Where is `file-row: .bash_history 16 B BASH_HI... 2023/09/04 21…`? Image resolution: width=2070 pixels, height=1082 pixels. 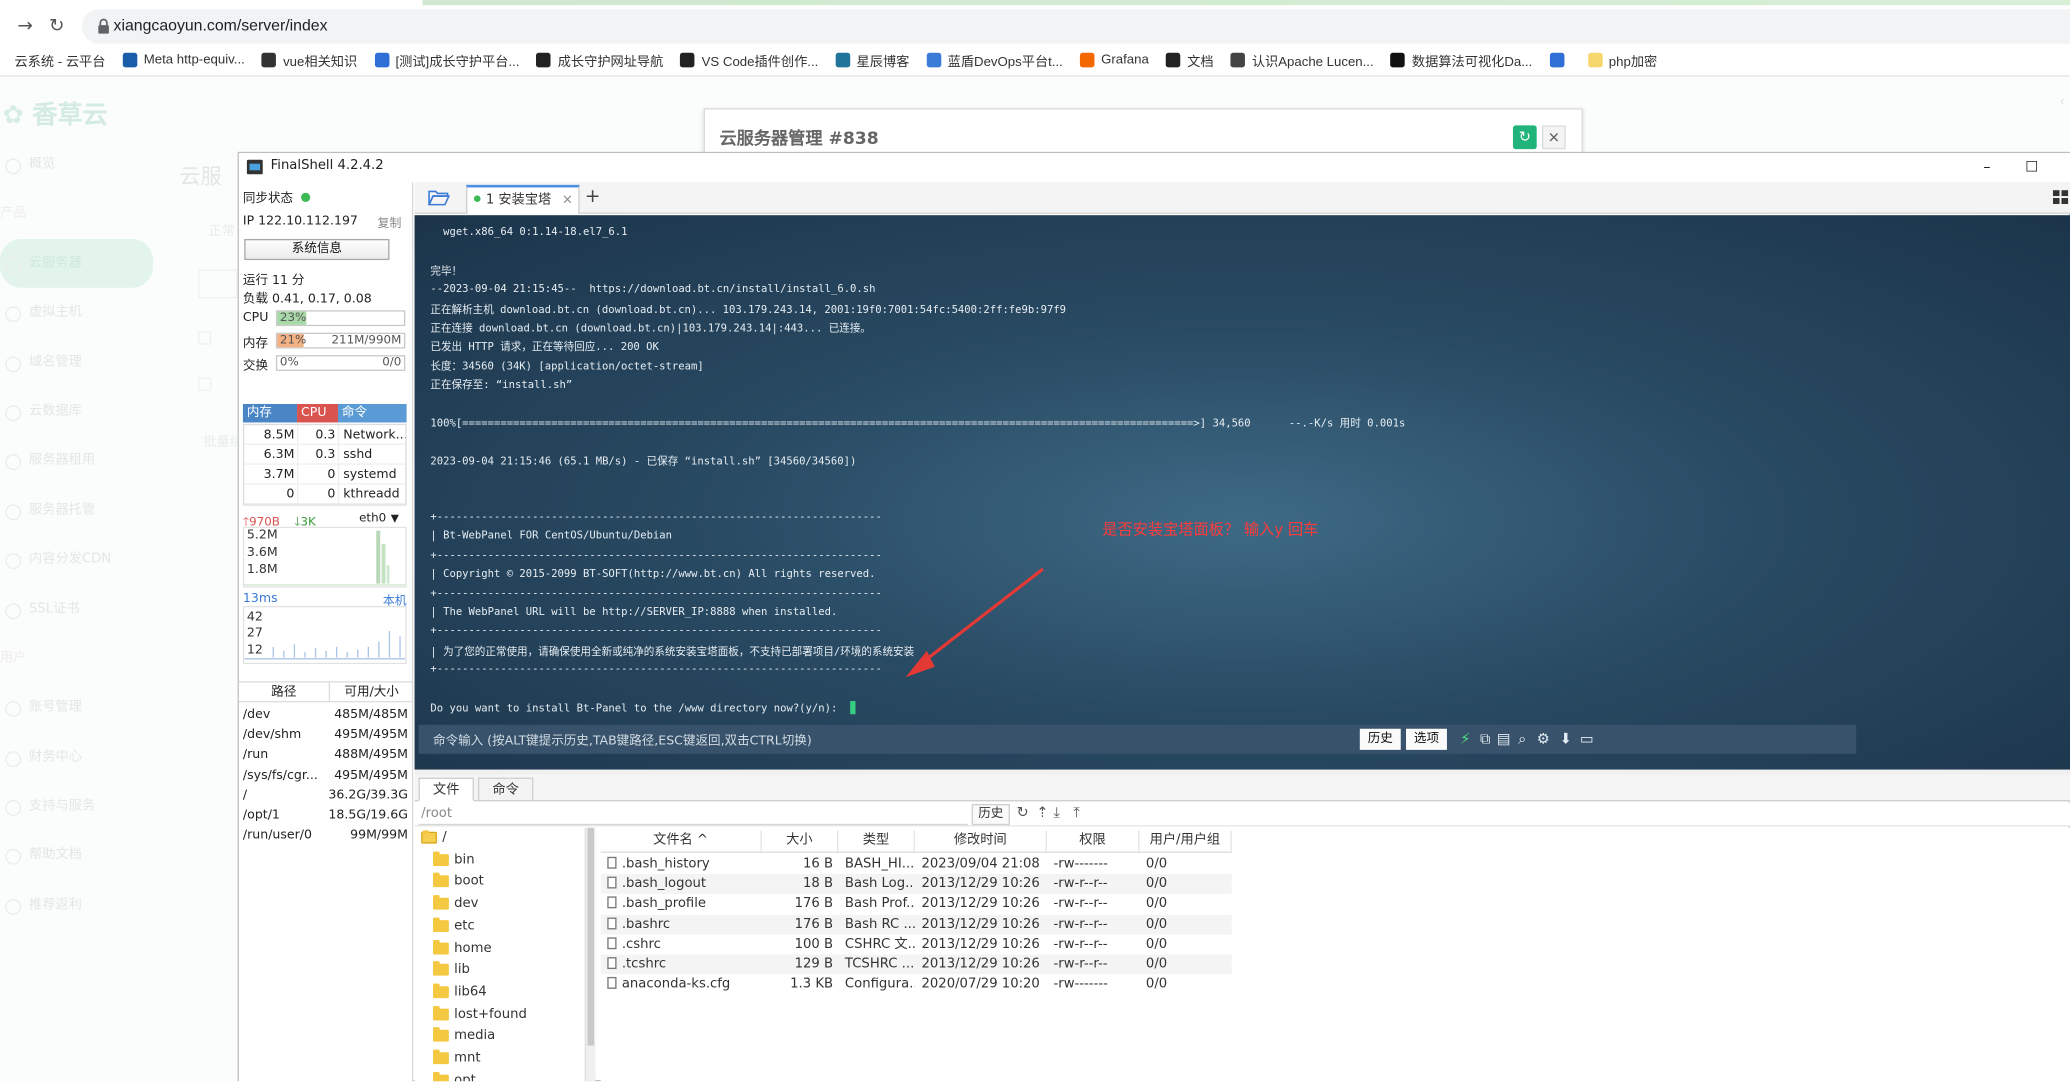 file-row: .bash_history 16 B BASH_HI... 2023/09/04 21… is located at coordinates (916, 864).